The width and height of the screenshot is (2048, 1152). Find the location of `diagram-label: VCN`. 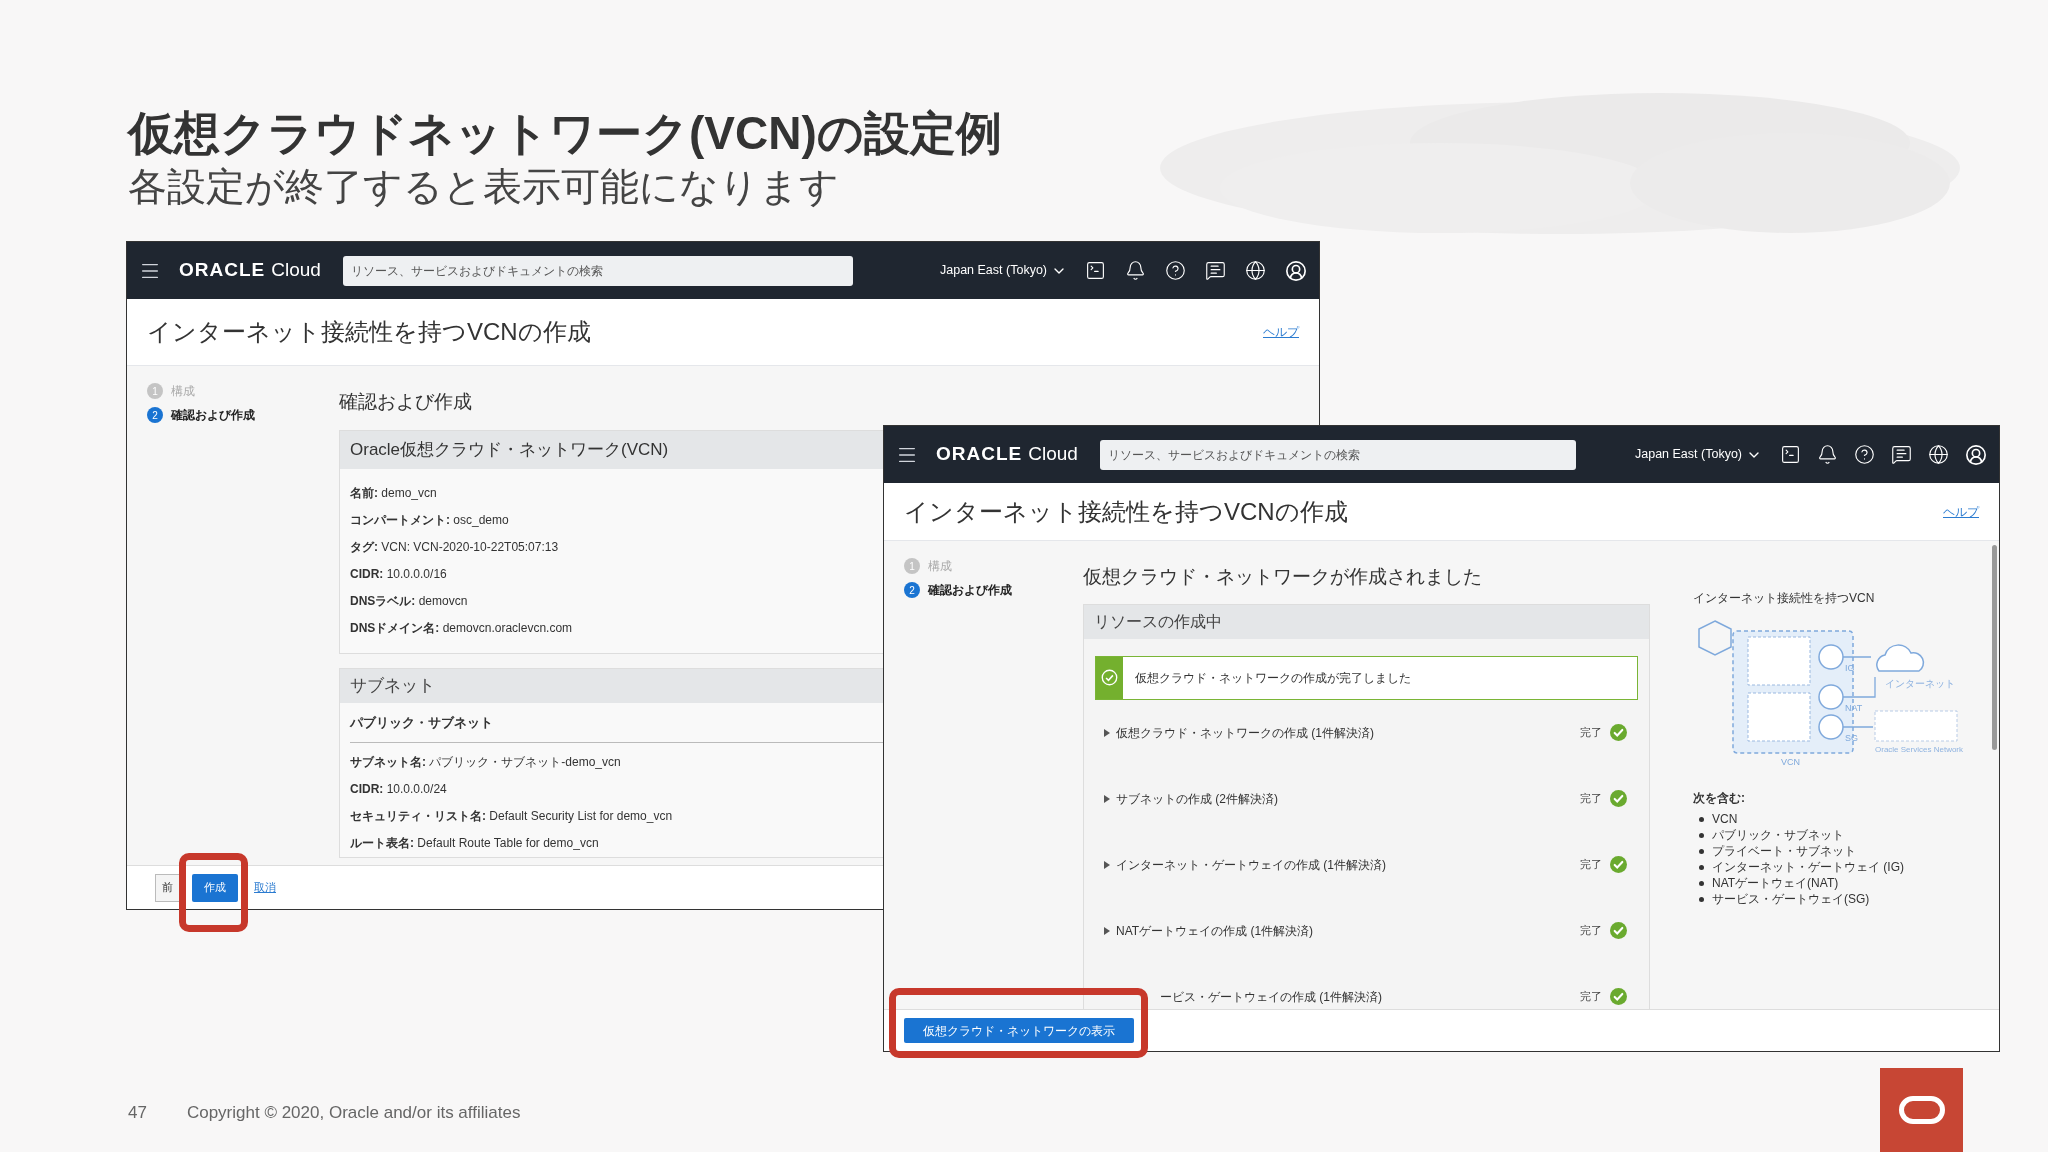

diagram-label: VCN is located at coordinates (1790, 762).